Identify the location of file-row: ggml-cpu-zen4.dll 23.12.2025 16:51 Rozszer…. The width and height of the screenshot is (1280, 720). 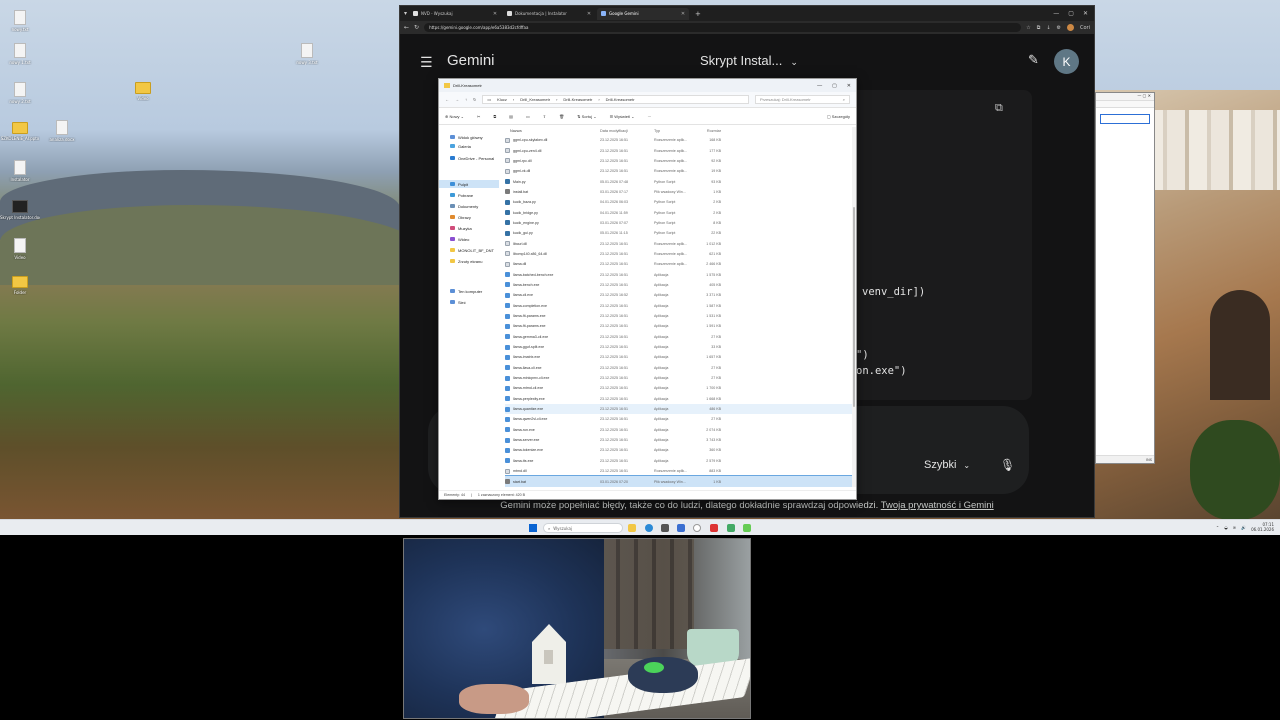
(678, 150).